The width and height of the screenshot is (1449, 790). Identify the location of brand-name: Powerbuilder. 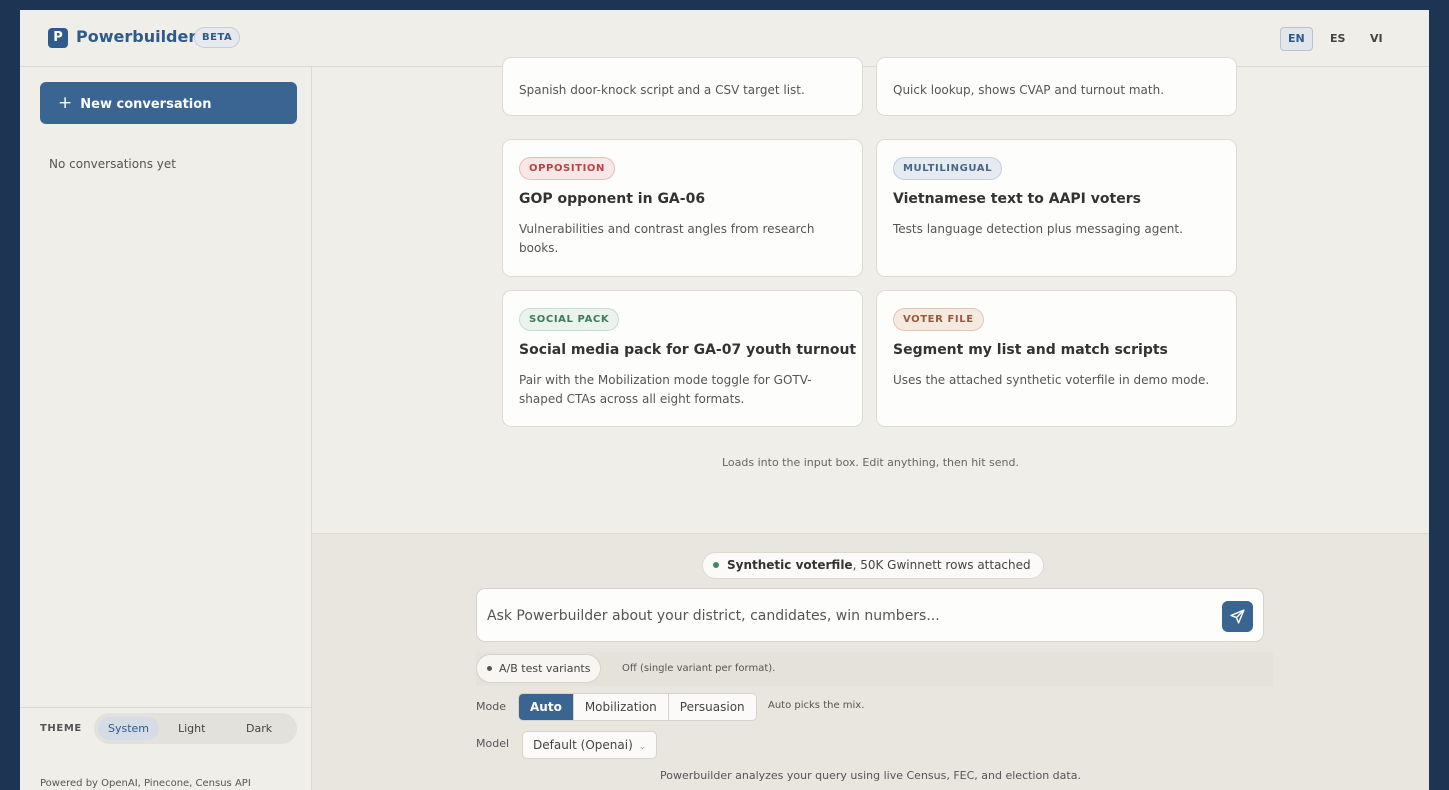
(136, 36).